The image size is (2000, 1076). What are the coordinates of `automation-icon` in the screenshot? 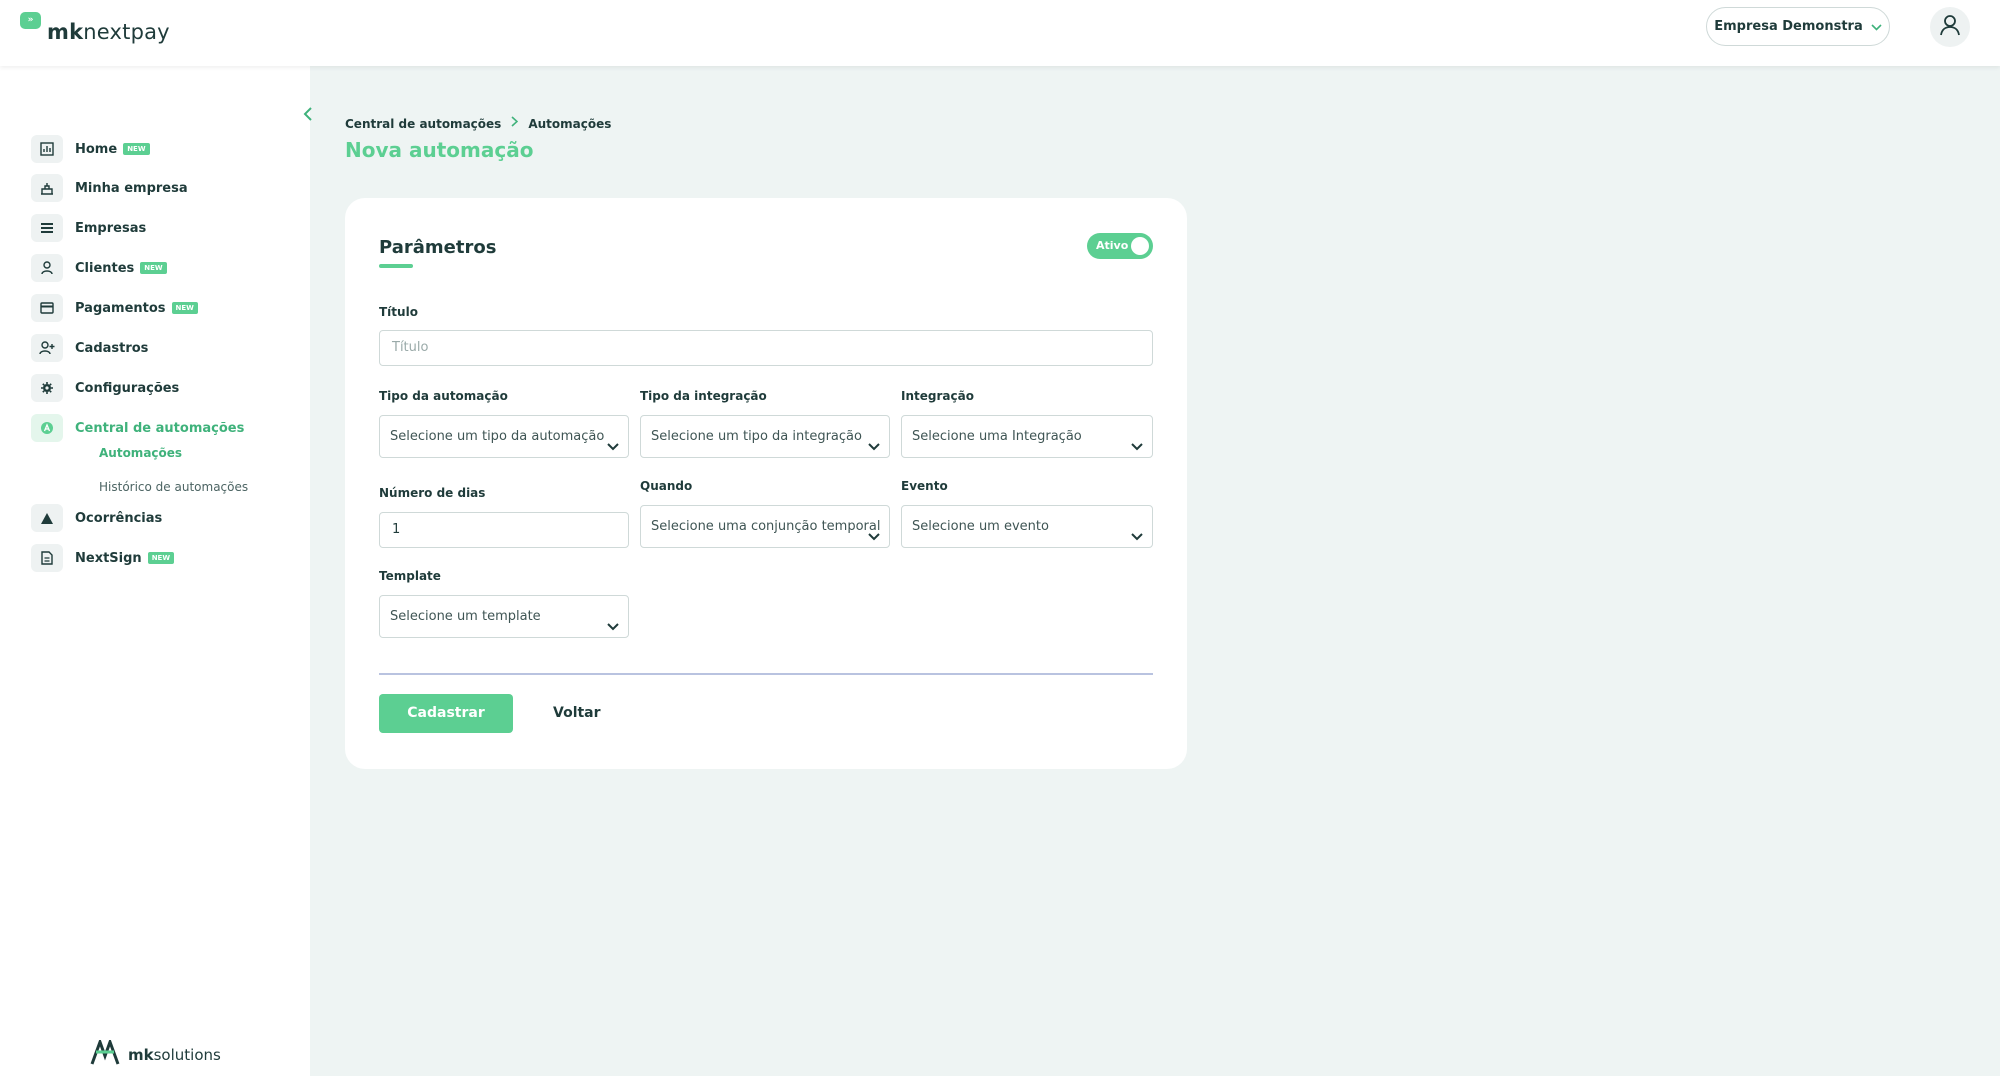 It's located at (47, 428).